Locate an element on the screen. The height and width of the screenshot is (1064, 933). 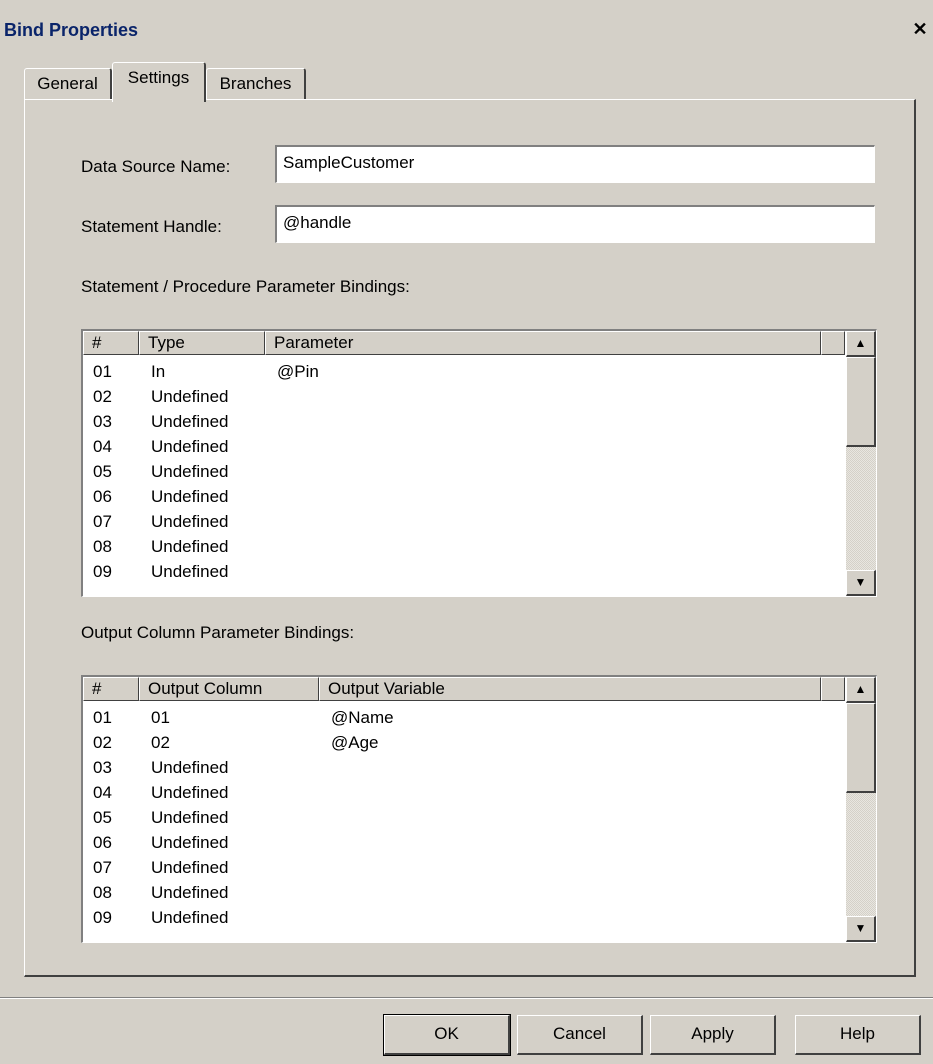
output-bindings-header: # Output Column Output Variable is located at coordinates (464, 689).